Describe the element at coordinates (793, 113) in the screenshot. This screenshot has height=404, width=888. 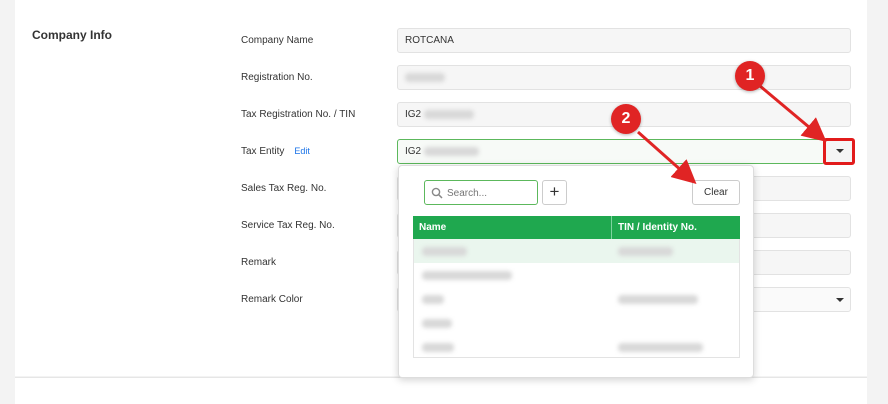
I see `arrow-to-dropdown-button` at that location.